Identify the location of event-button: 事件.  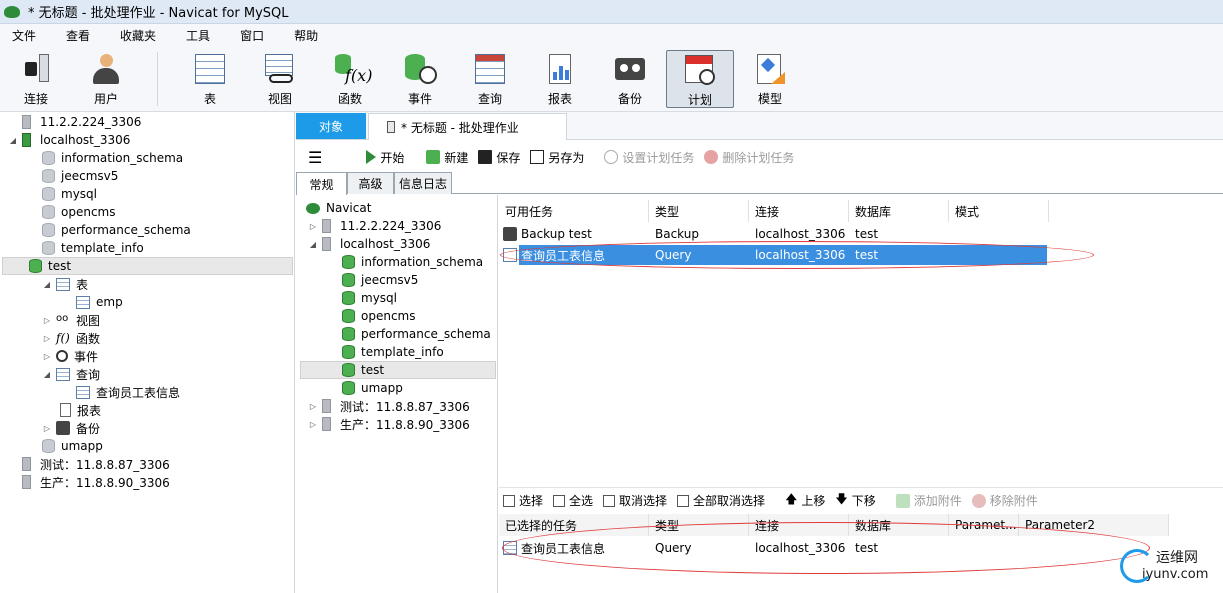
(420, 79).